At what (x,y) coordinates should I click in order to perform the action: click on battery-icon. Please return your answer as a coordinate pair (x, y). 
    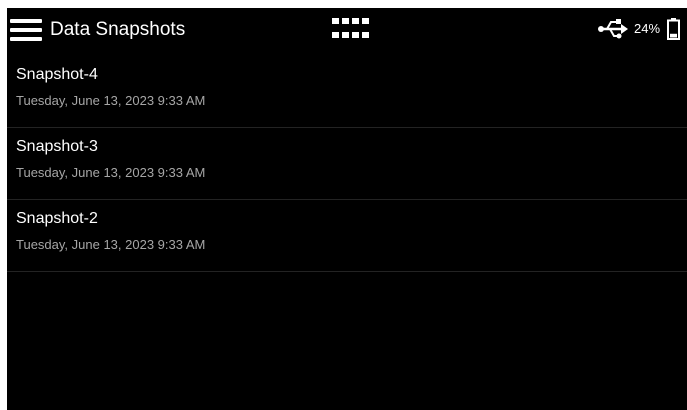
    Looking at the image, I should click on (673, 29).